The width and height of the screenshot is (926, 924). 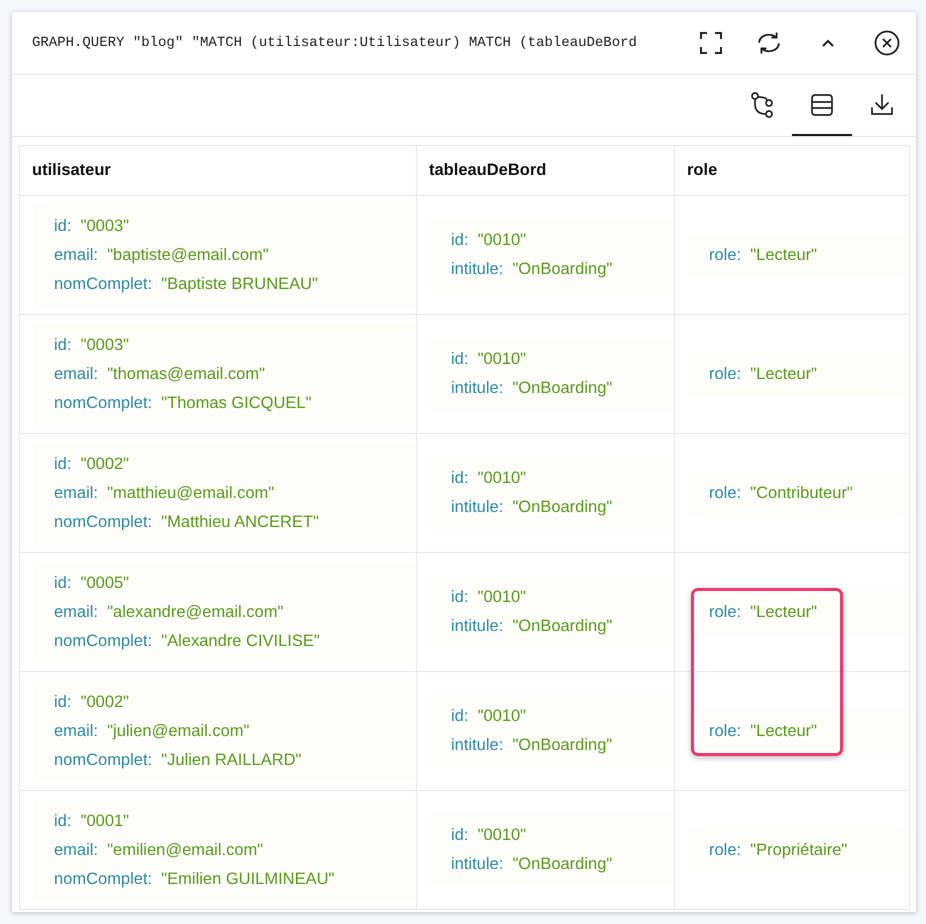 What do you see at coordinates (778, 850) in the screenshot?
I see `property-line: role: "Propriétaire"` at bounding box center [778, 850].